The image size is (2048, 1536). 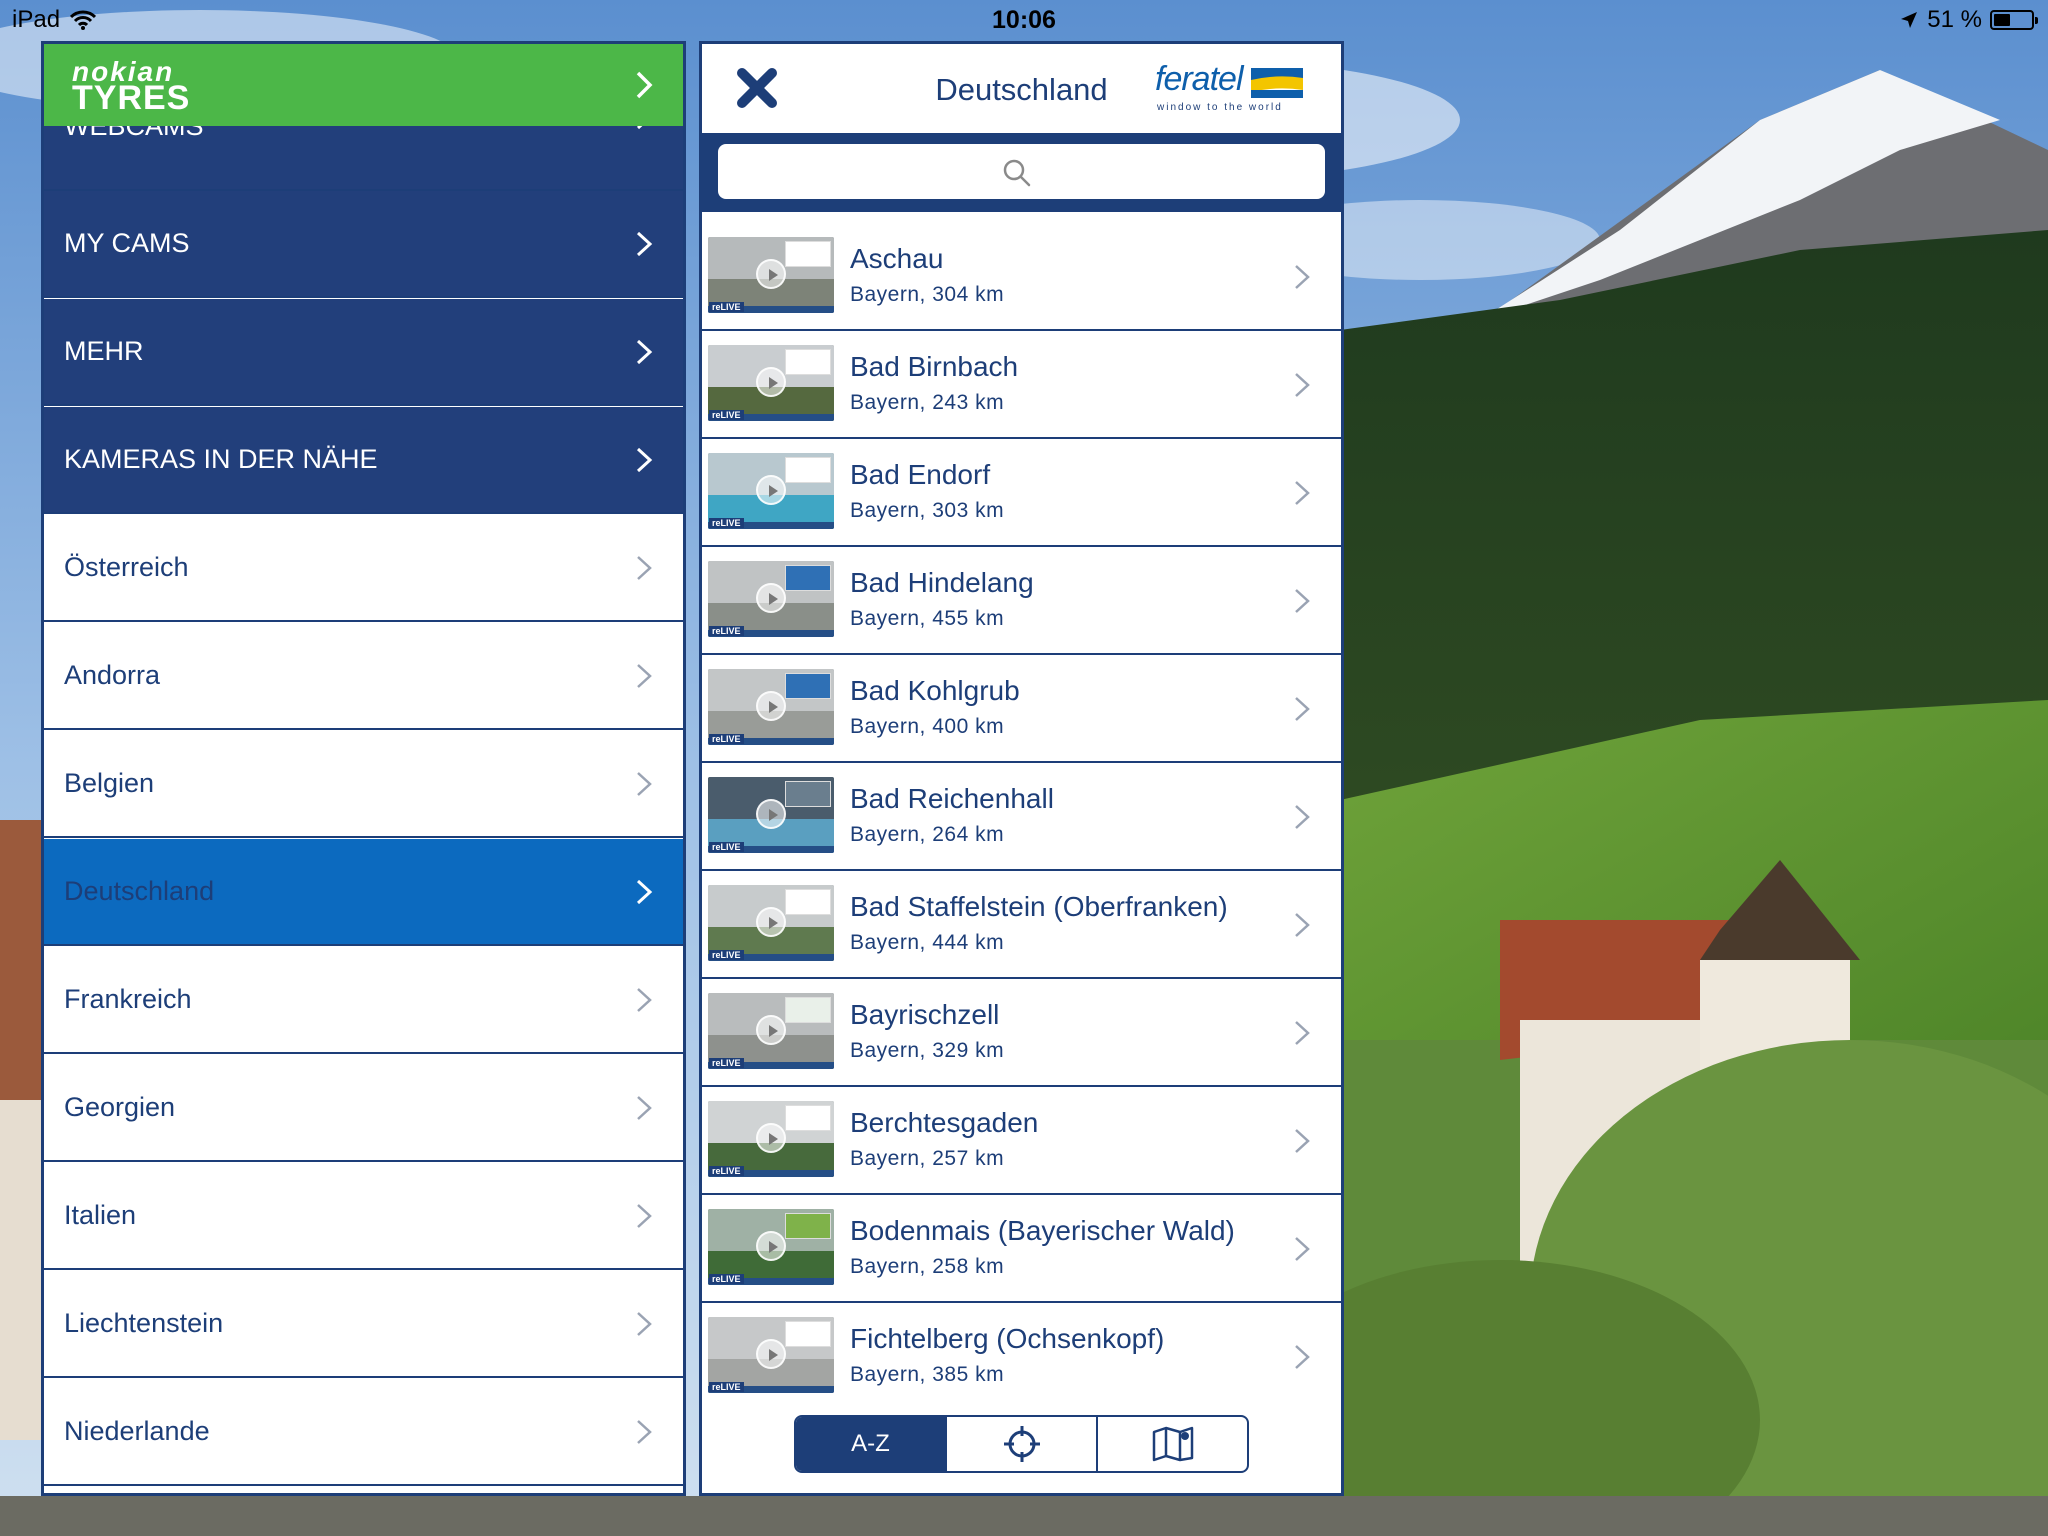 I want to click on menu-item-label: Deutschland, so click(x=139, y=891).